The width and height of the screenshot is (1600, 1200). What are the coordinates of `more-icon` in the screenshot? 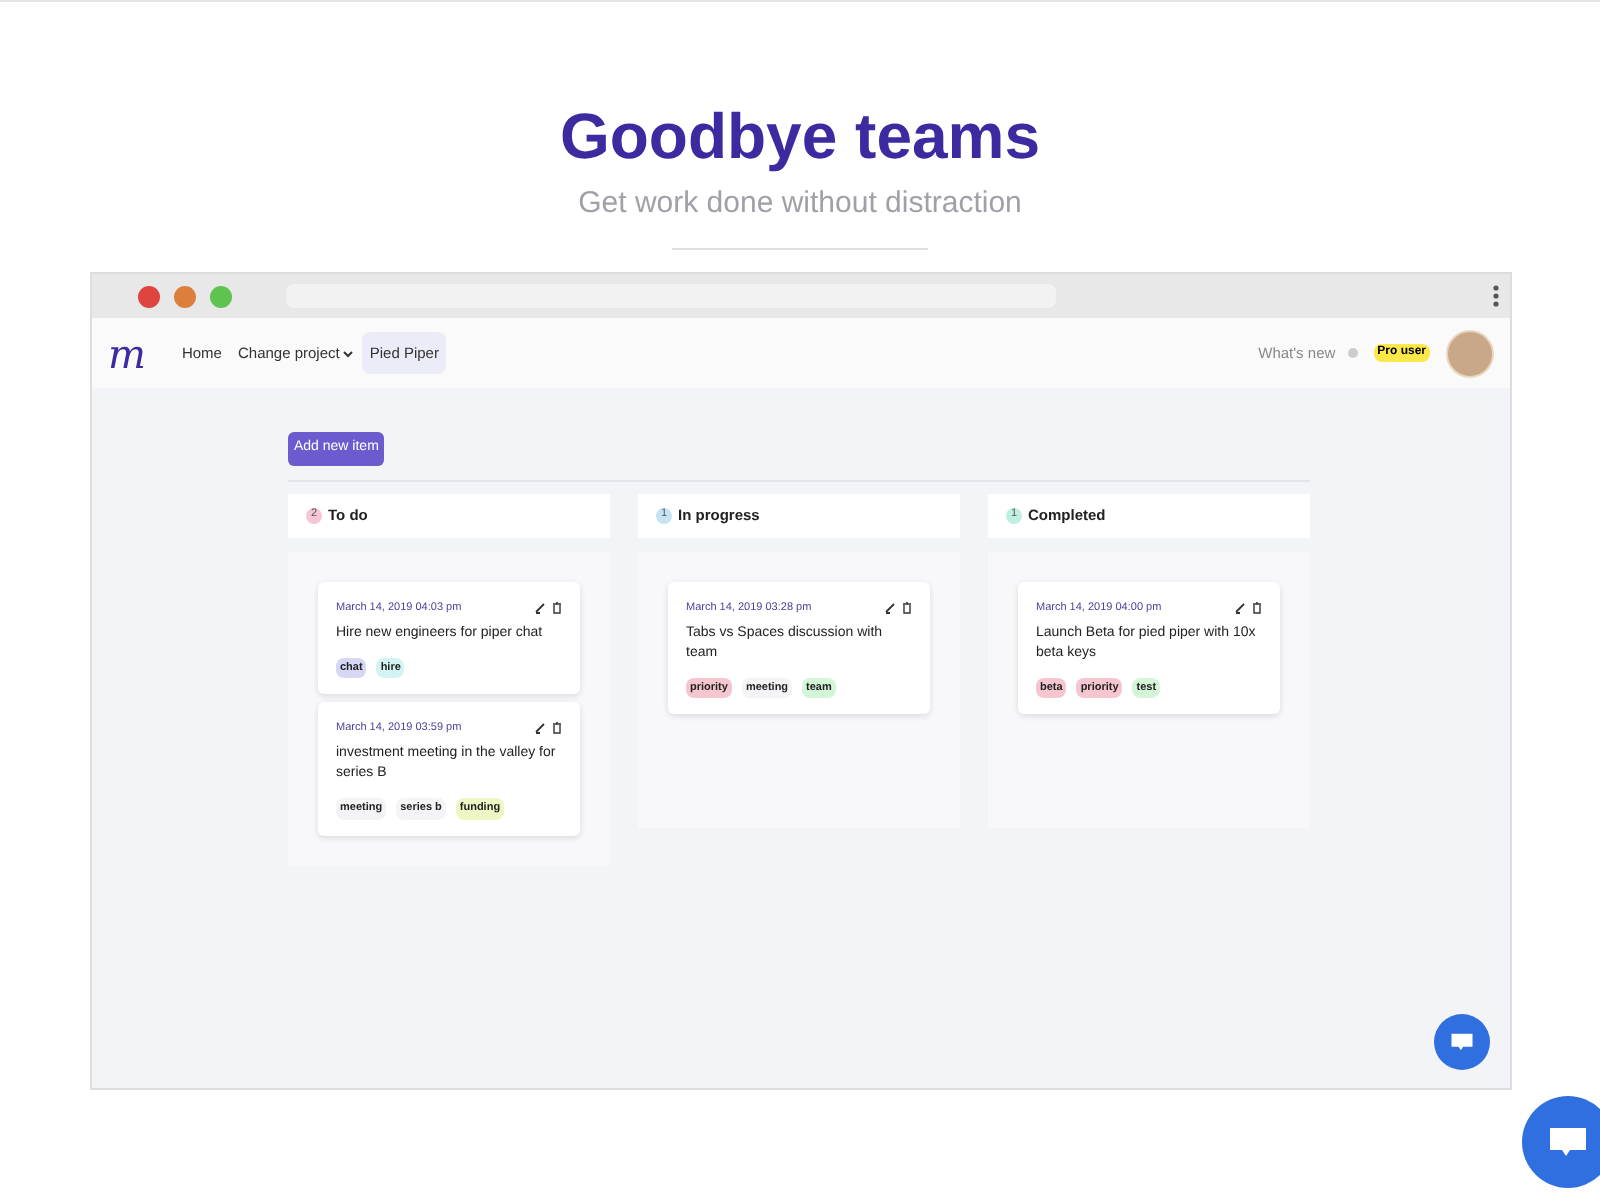 It's located at (1496, 296).